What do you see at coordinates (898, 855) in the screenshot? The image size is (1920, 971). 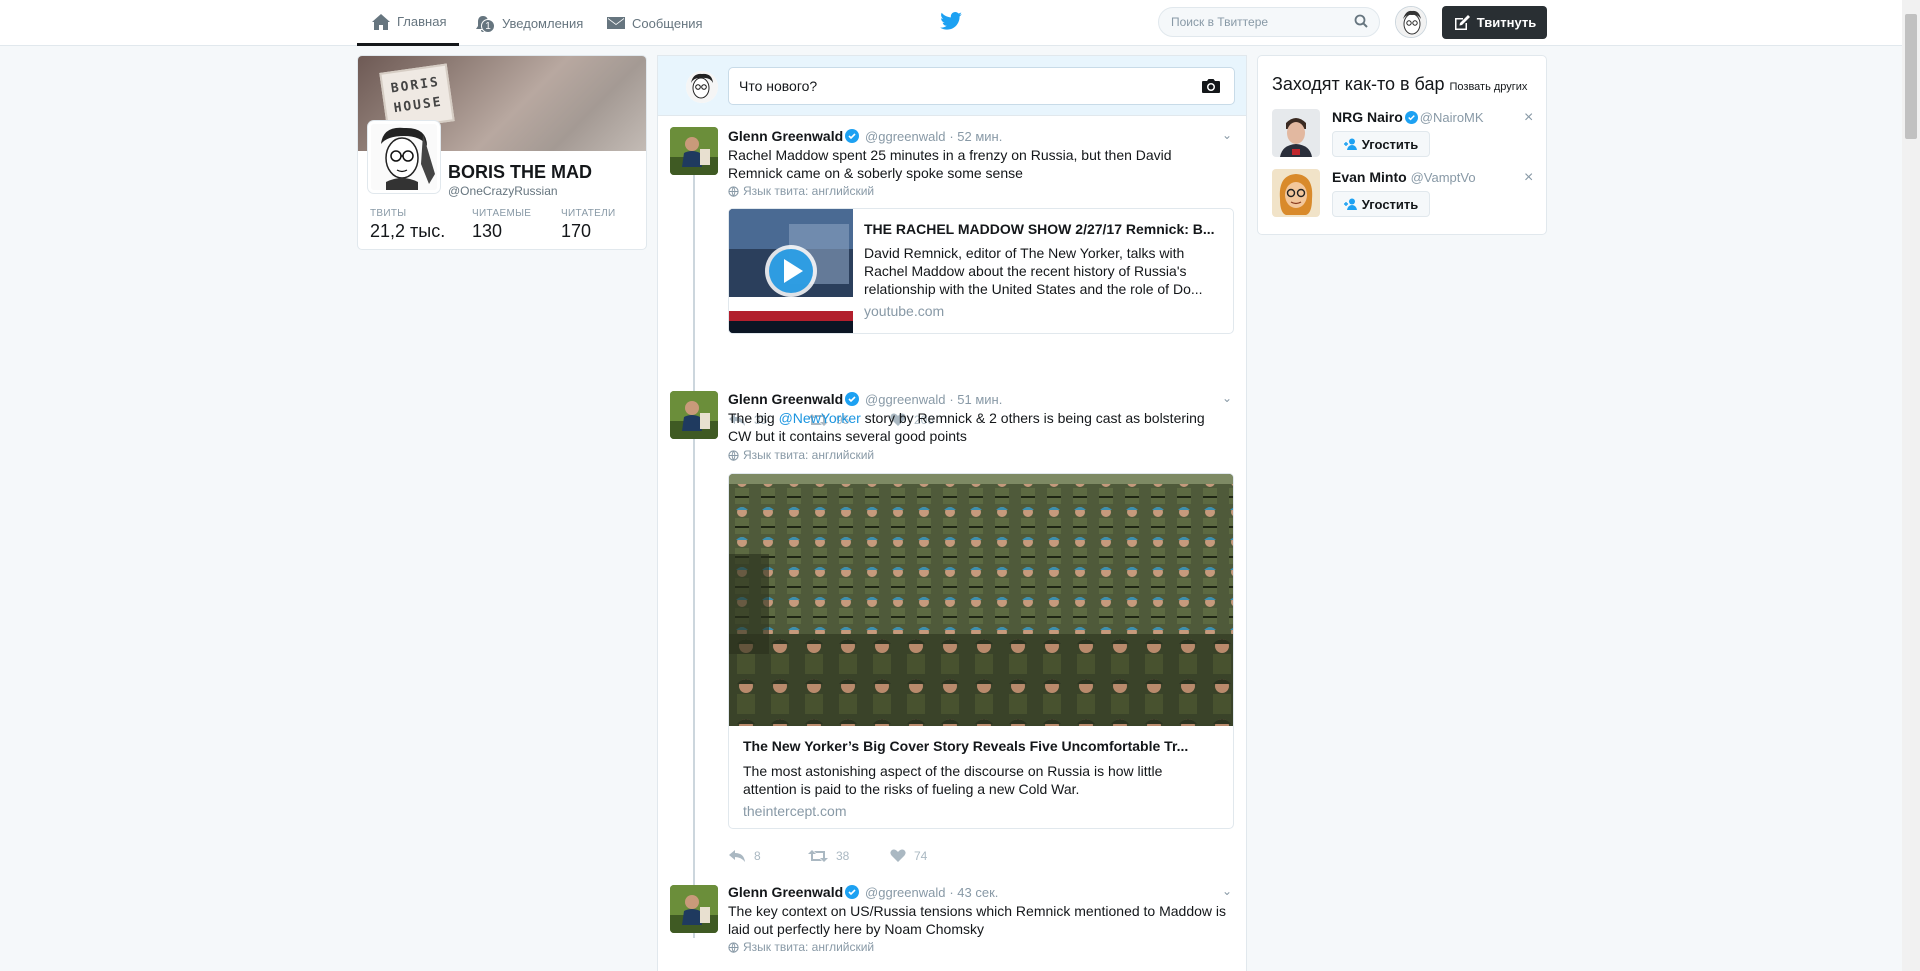 I see `heart-icon` at bounding box center [898, 855].